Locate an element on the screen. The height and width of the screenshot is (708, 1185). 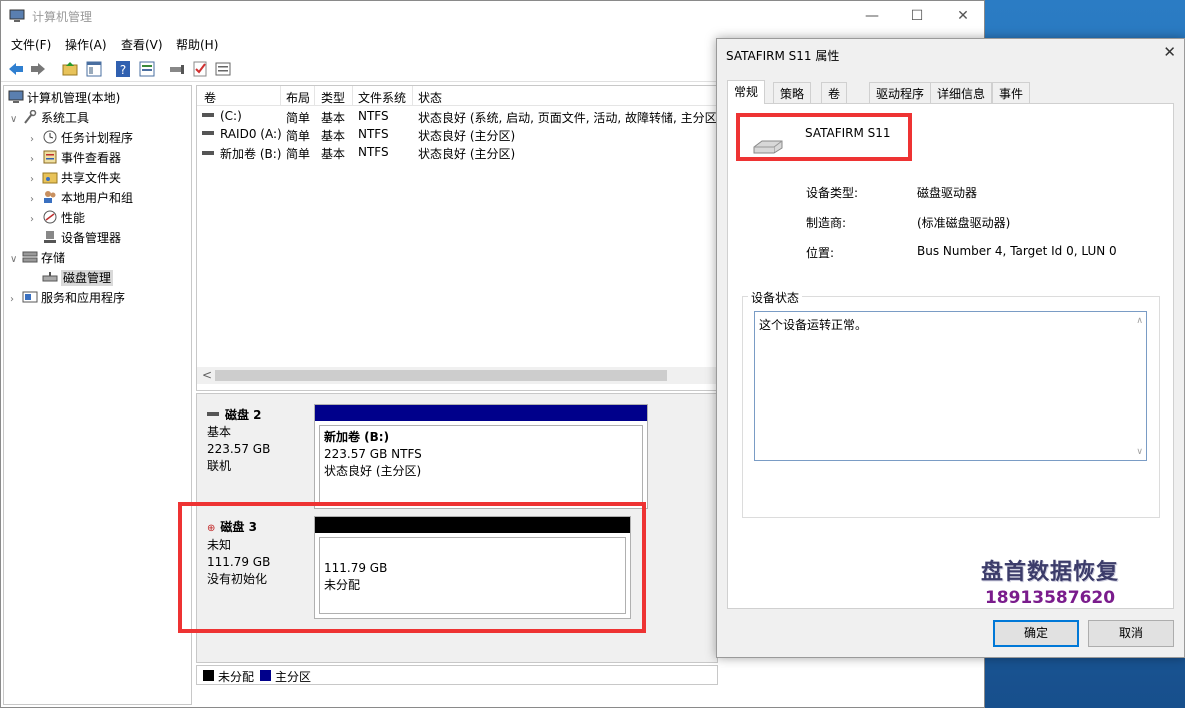
tree-item-shared-folders: › 共享文件夹 is located at coordinates (75, 178).